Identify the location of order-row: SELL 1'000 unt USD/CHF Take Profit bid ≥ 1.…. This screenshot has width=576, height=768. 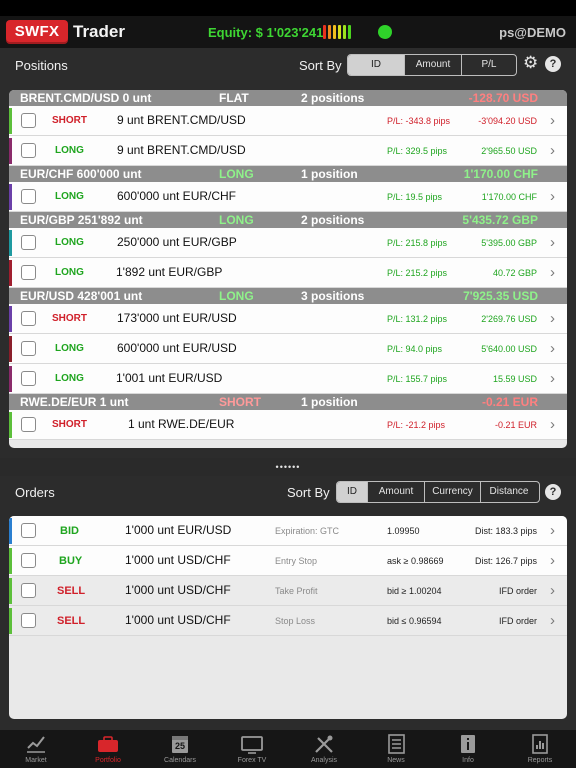
(288, 591).